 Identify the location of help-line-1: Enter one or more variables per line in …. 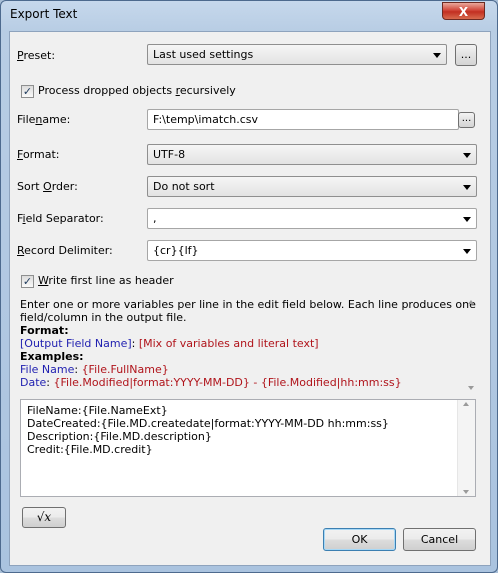
(248, 304).